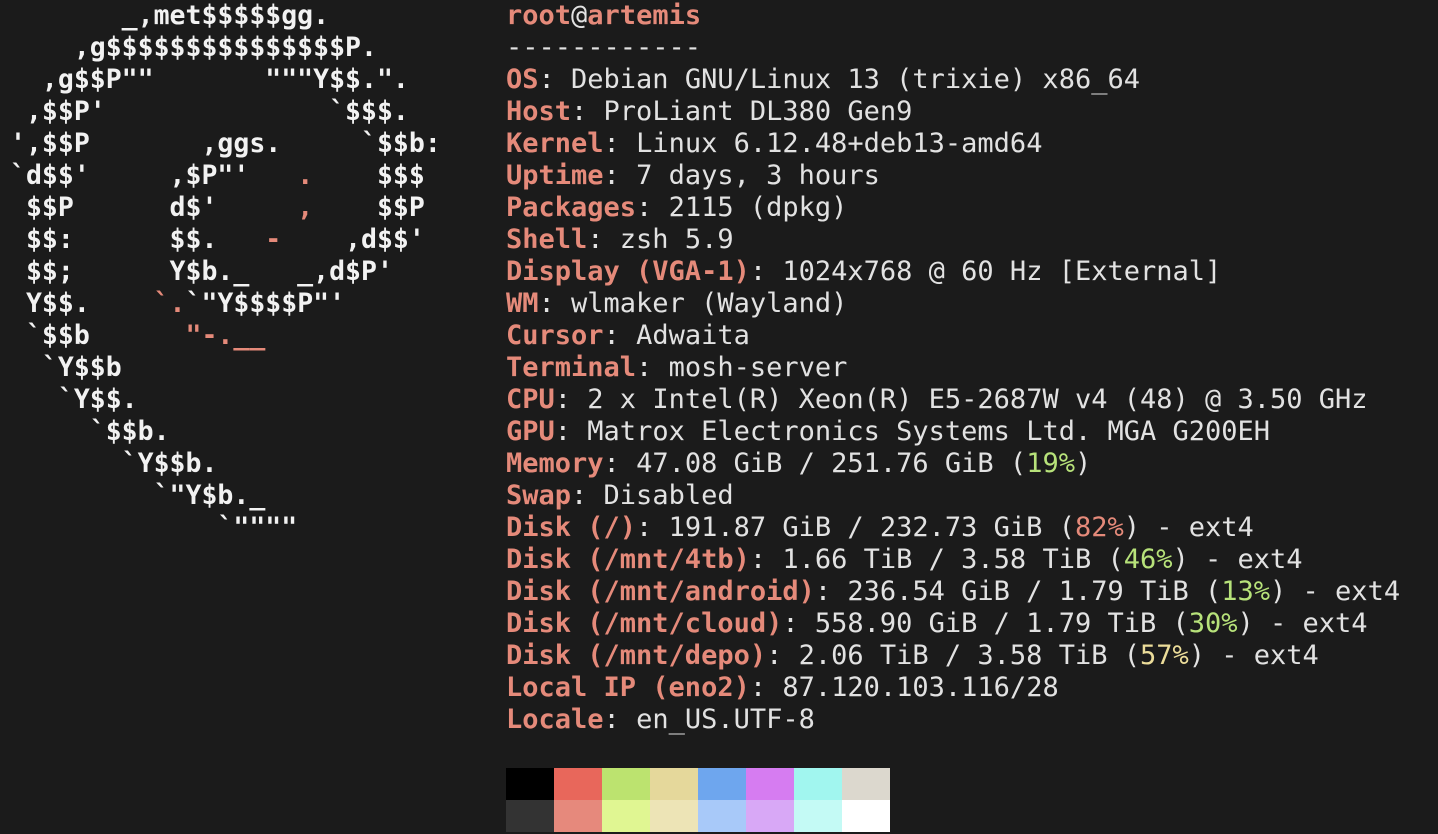  I want to click on info-row-shell: Shell: zsh 5.9, so click(620, 239).